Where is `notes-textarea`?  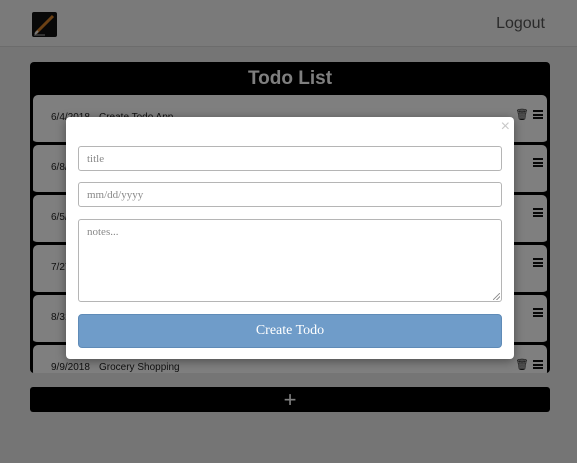
notes-textarea is located at coordinates (290, 260).